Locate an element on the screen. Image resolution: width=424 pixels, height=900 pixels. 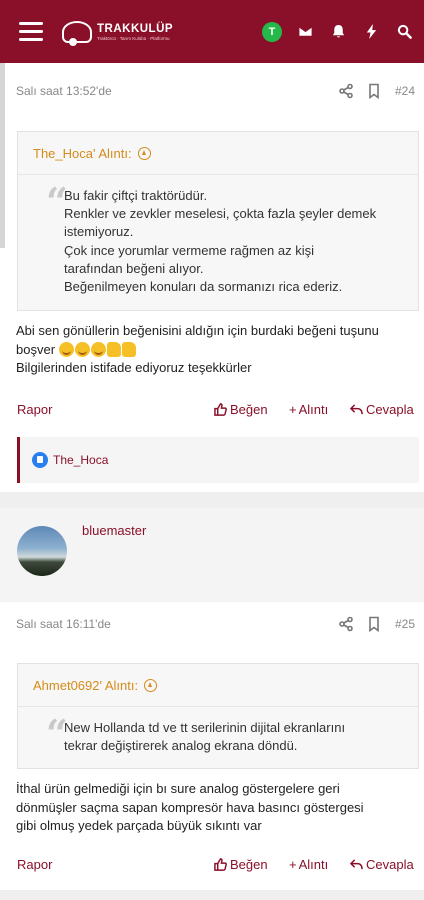
quote-line: tekrar değiştirerek analog ekrana döndü. is located at coordinates (181, 746).